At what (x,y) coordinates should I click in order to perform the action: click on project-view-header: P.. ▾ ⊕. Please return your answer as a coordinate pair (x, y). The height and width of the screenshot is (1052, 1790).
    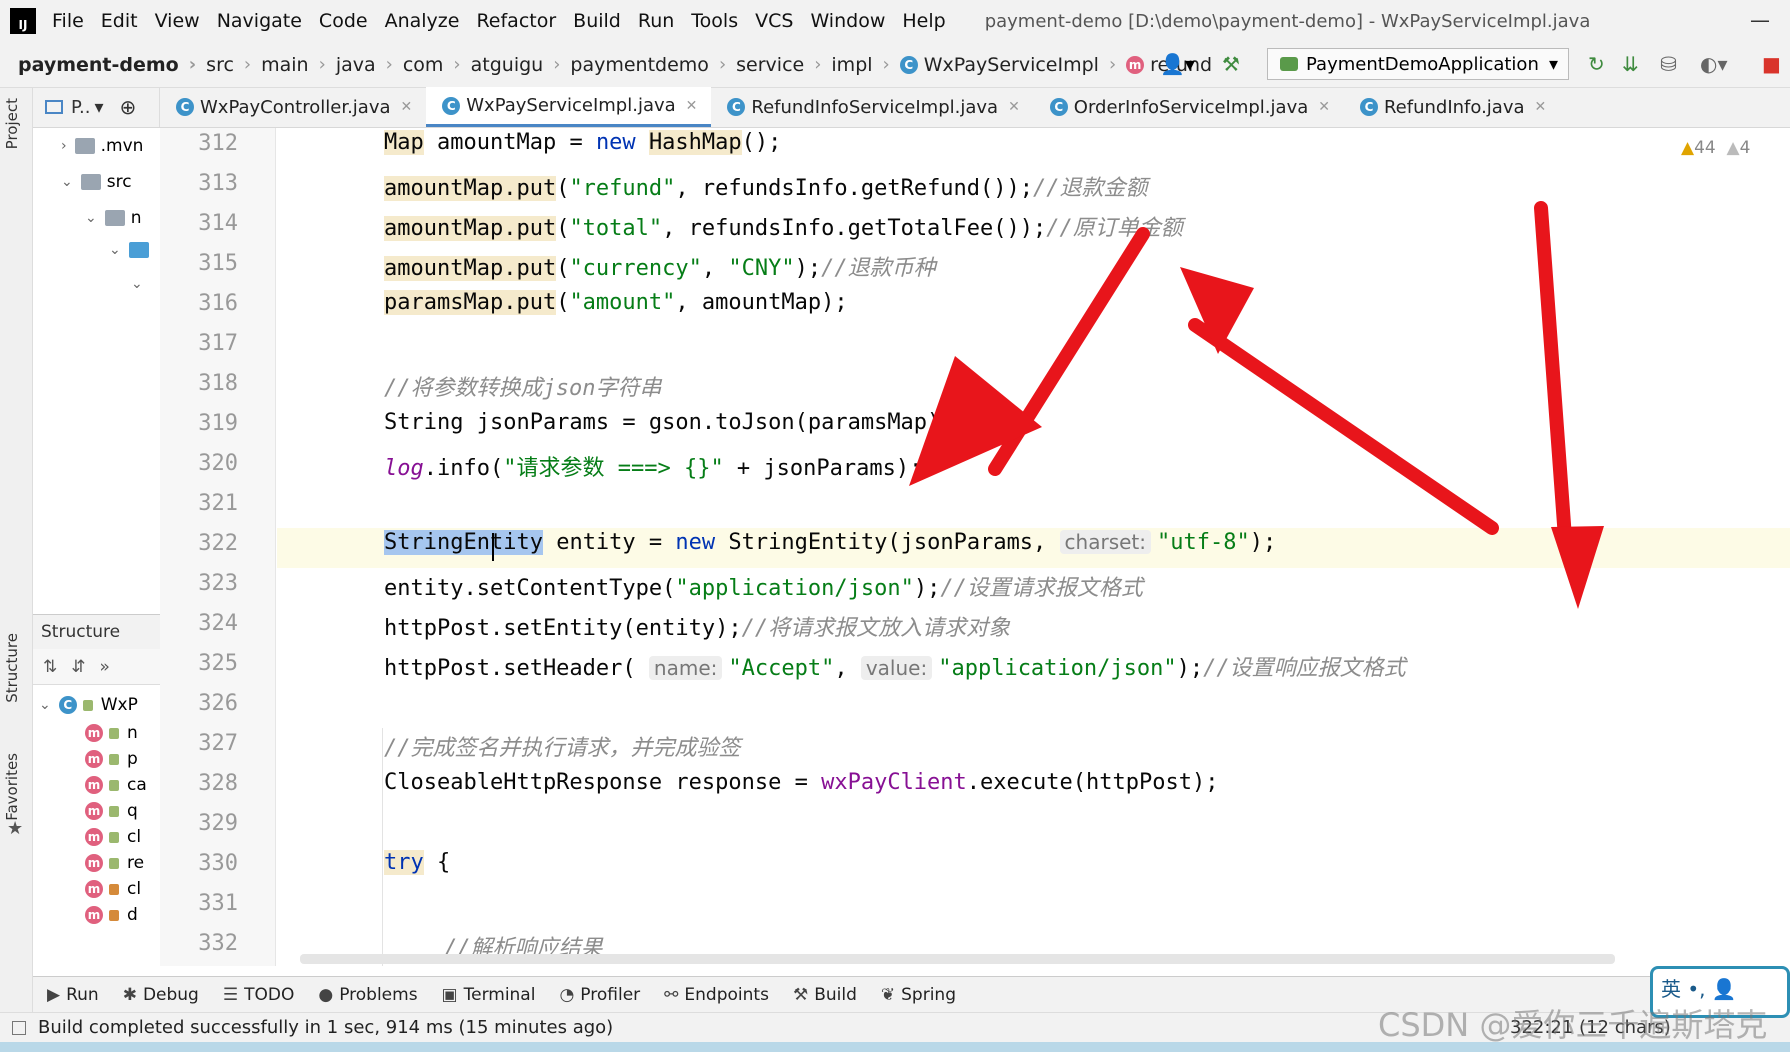
    Looking at the image, I should click on (96, 107).